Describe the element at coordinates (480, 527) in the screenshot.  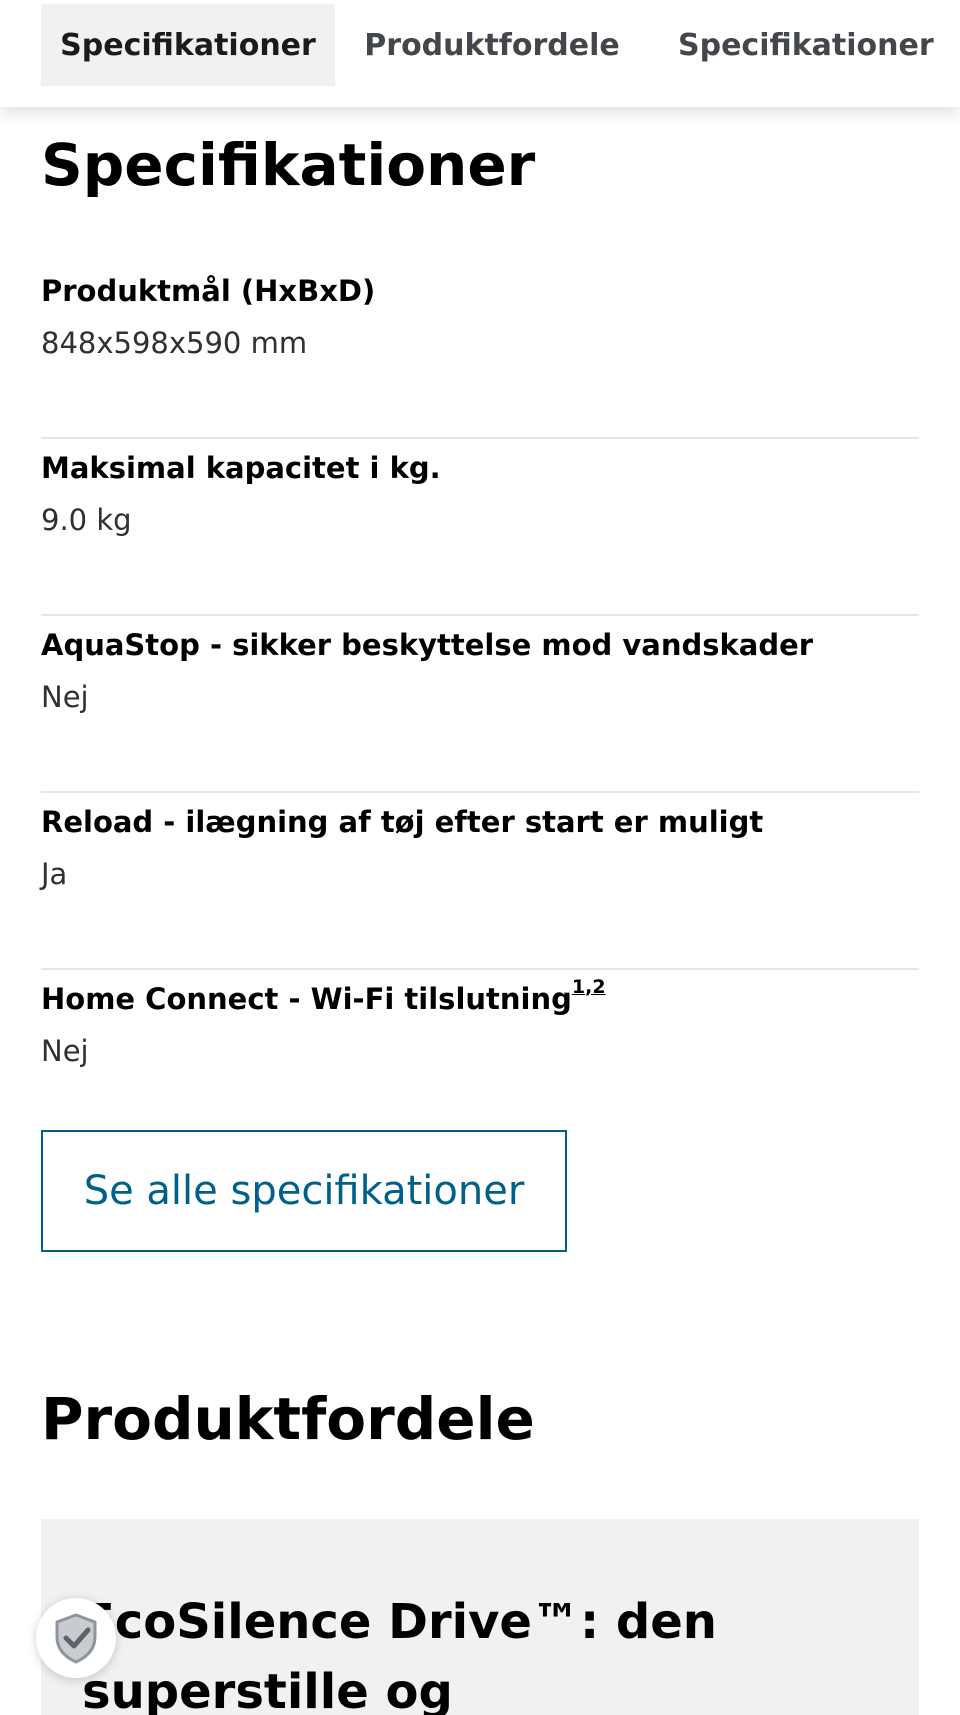
I see `spec-row-capacity: Maksimal kapacitet i kg. 9.0 kg` at that location.